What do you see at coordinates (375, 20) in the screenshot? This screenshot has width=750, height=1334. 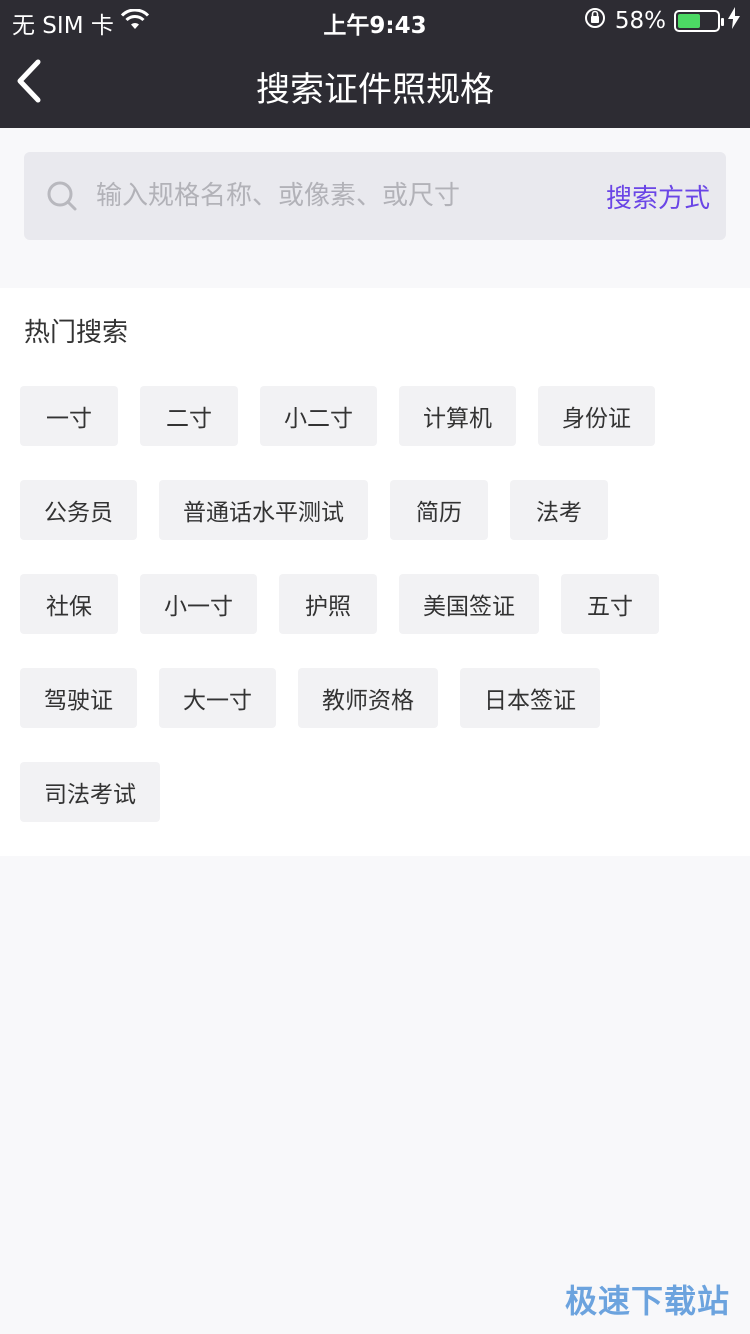 I see `status-bar: 无 SIM 卡 上午9:43 58%` at bounding box center [375, 20].